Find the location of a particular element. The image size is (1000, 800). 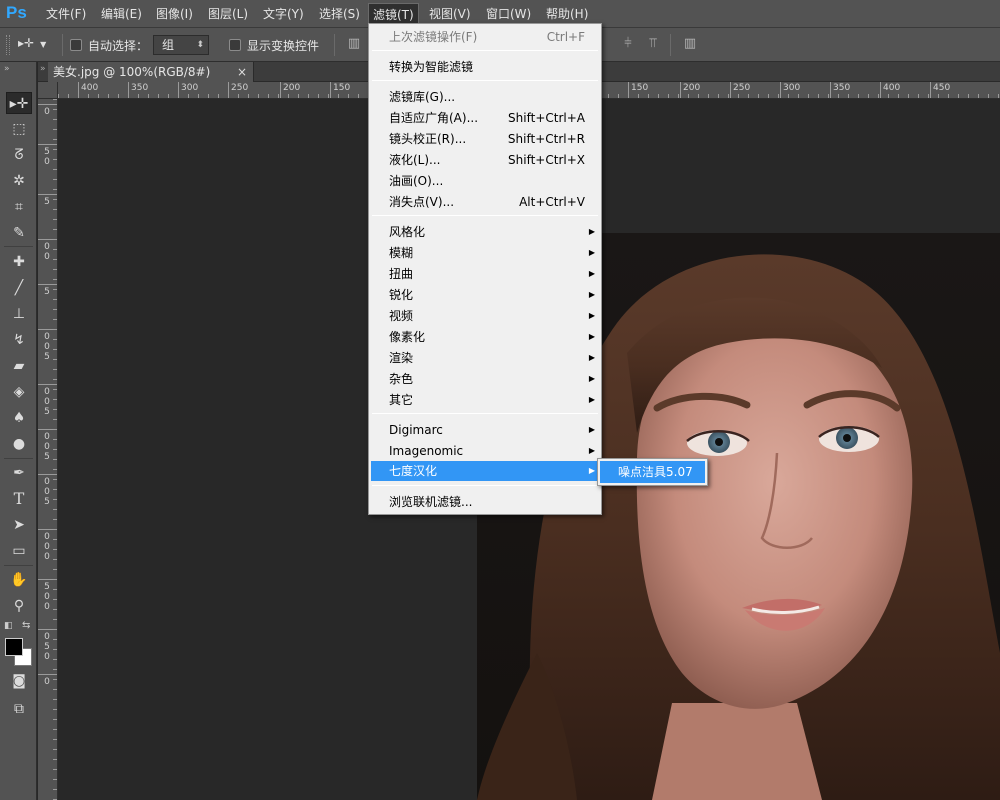

history-brush-icon: ↯ is located at coordinates (19, 340).